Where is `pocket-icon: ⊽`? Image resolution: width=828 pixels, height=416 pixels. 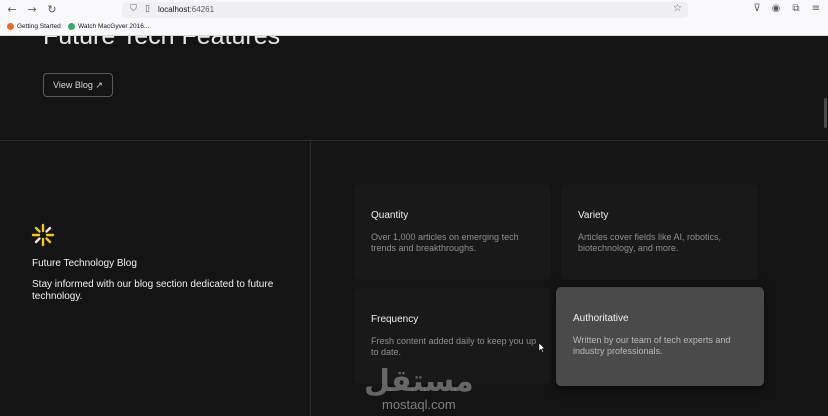
pocket-icon: ⊽ is located at coordinates (757, 9).